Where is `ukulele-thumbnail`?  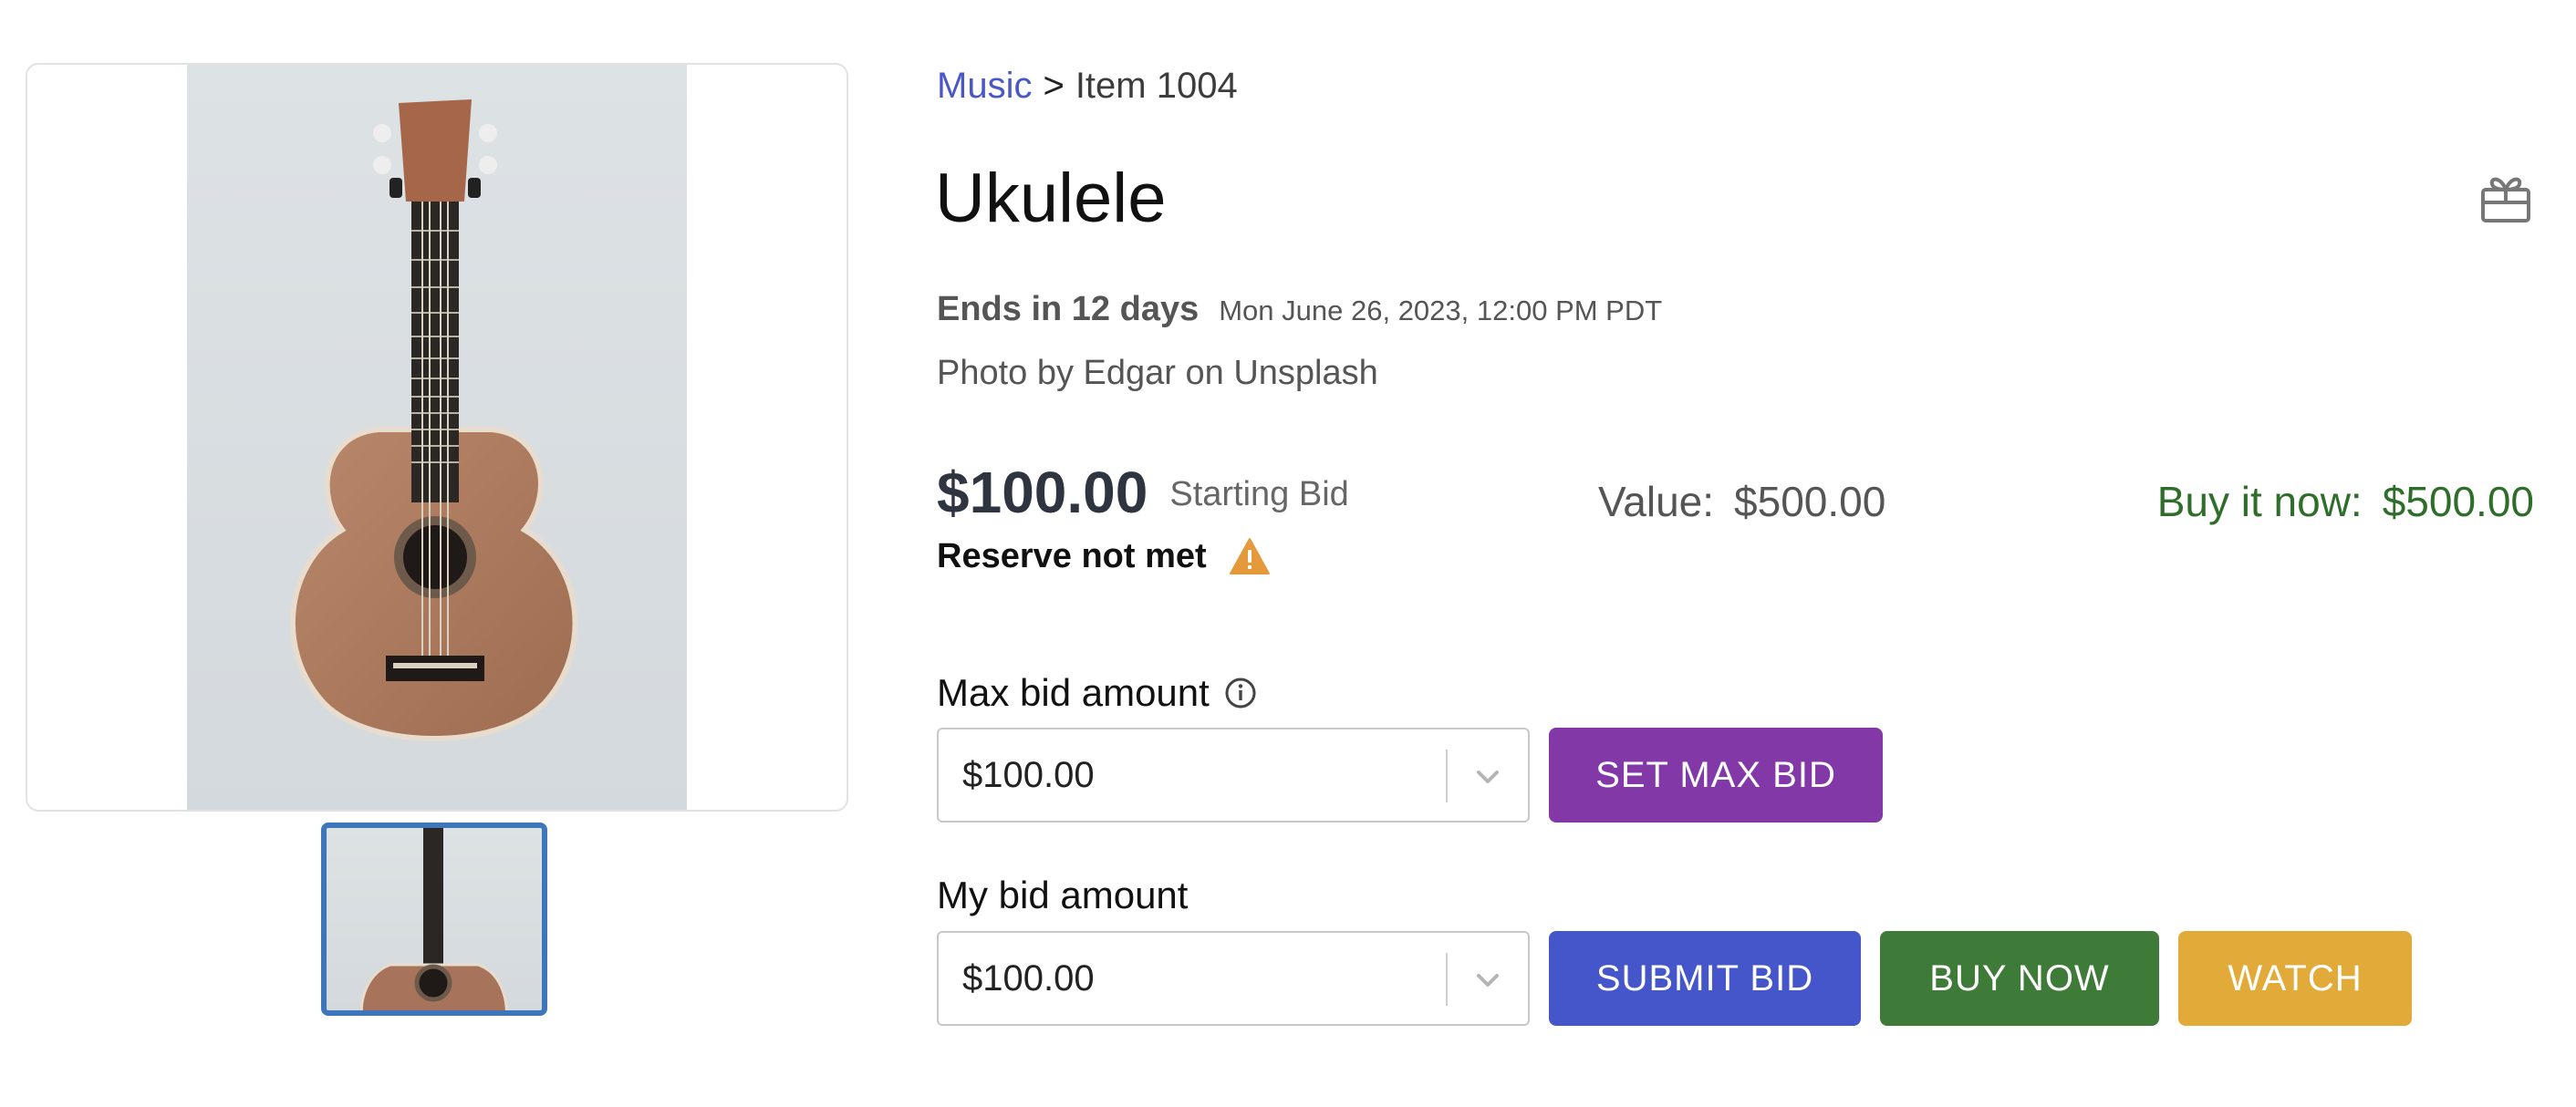
ukulele-thumbnail is located at coordinates (434, 919).